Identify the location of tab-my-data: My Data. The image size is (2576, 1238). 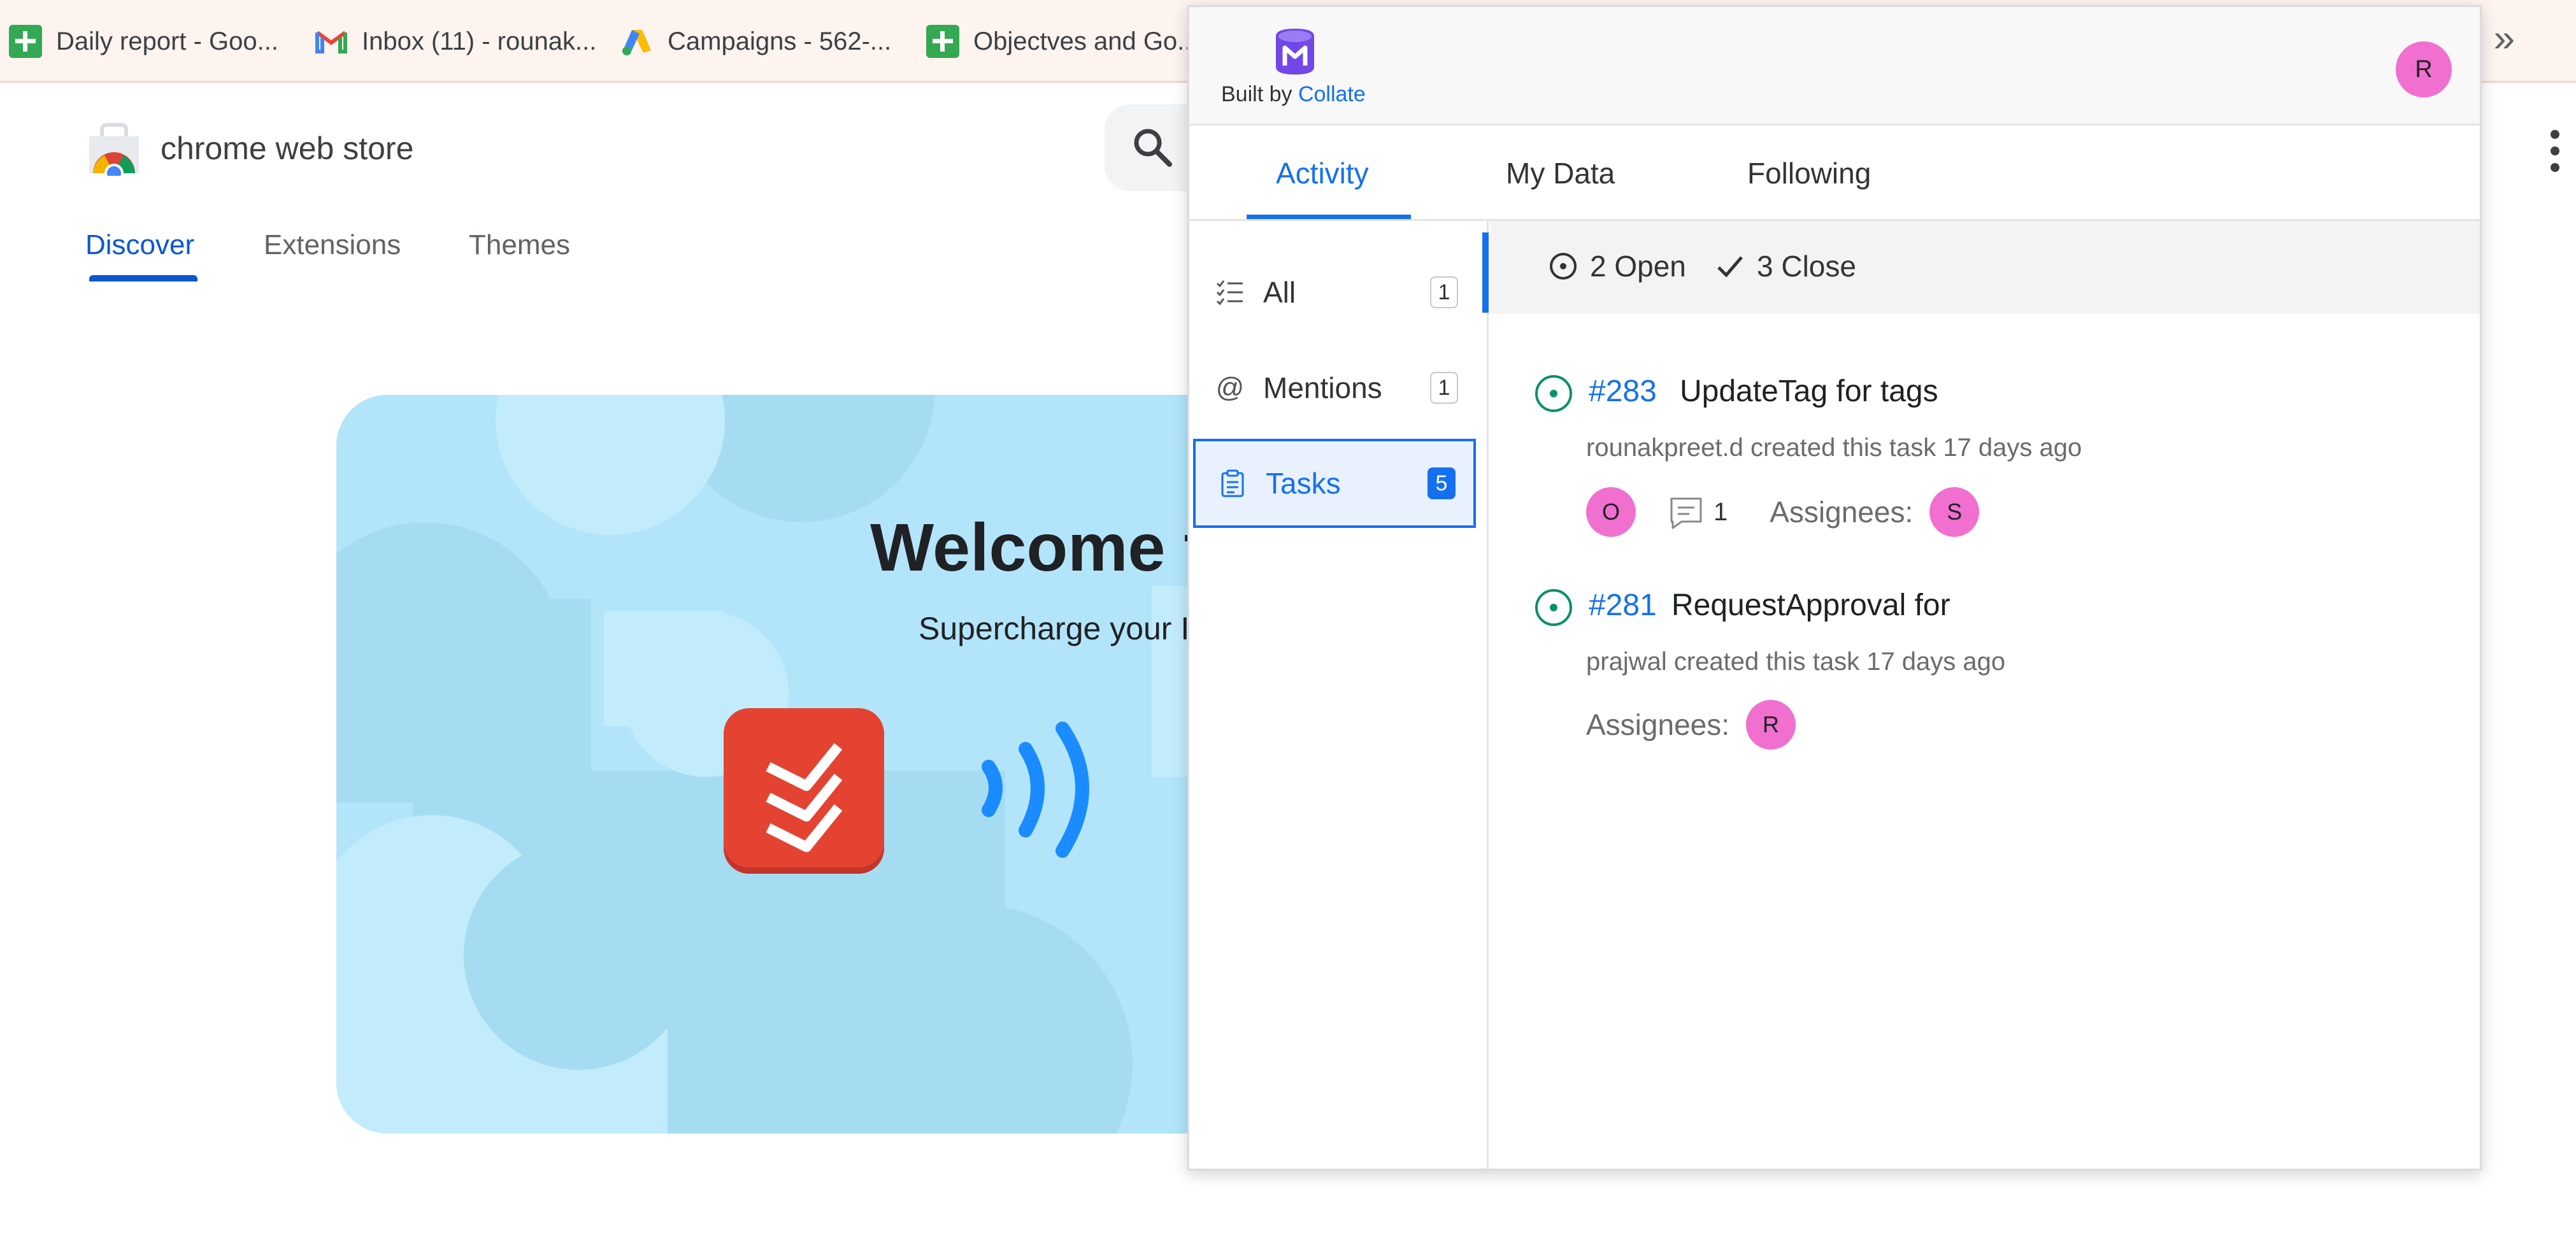
(1561, 173).